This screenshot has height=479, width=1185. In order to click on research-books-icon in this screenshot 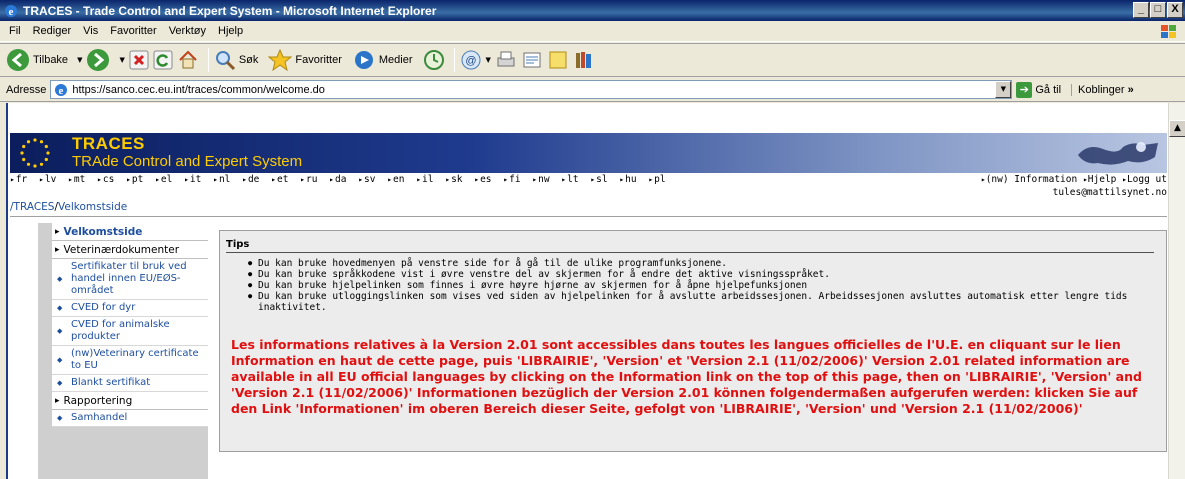, I will do `click(583, 60)`.